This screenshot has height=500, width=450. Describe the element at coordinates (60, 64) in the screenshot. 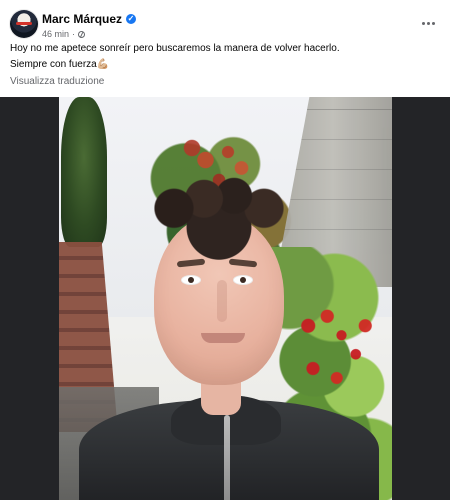

I see `caption-line-2: Siempre con fuerza💪🏼` at that location.